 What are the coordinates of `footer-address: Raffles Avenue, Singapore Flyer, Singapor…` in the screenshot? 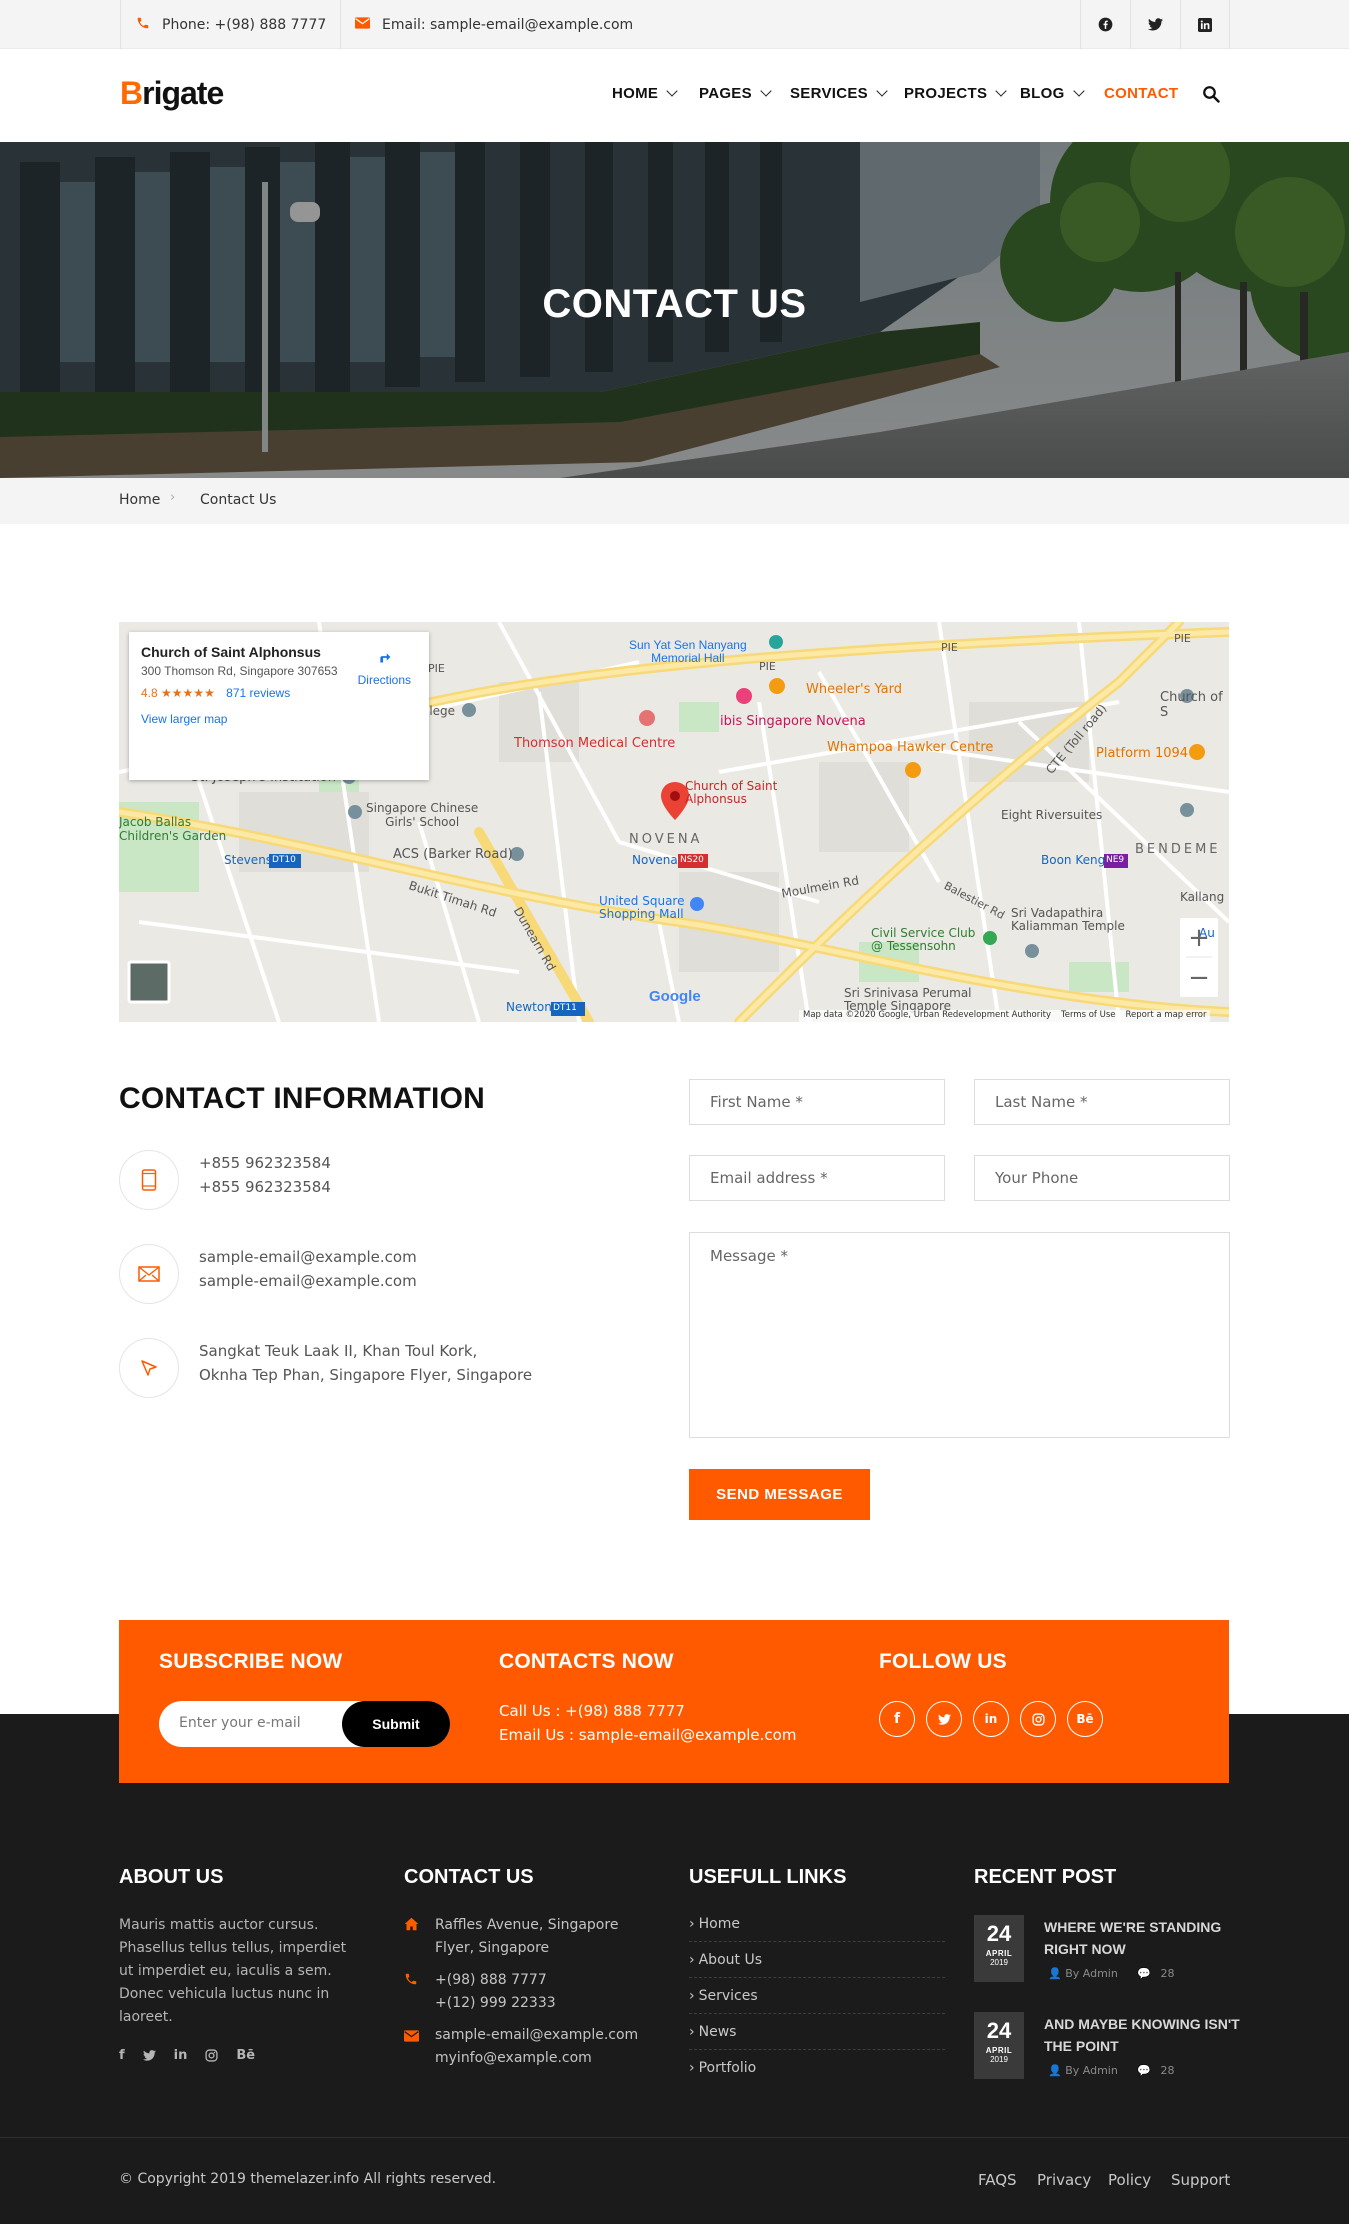 It's located at (527, 1936).